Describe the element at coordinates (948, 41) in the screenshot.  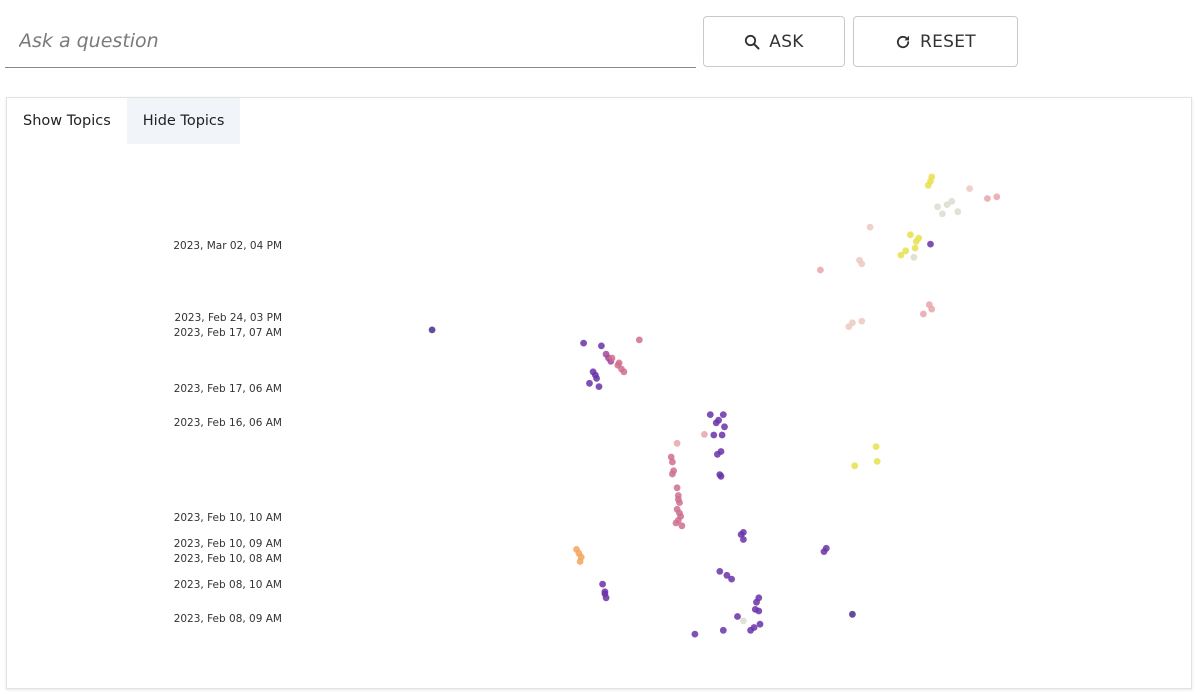
I see `reset-button-label: RESET` at that location.